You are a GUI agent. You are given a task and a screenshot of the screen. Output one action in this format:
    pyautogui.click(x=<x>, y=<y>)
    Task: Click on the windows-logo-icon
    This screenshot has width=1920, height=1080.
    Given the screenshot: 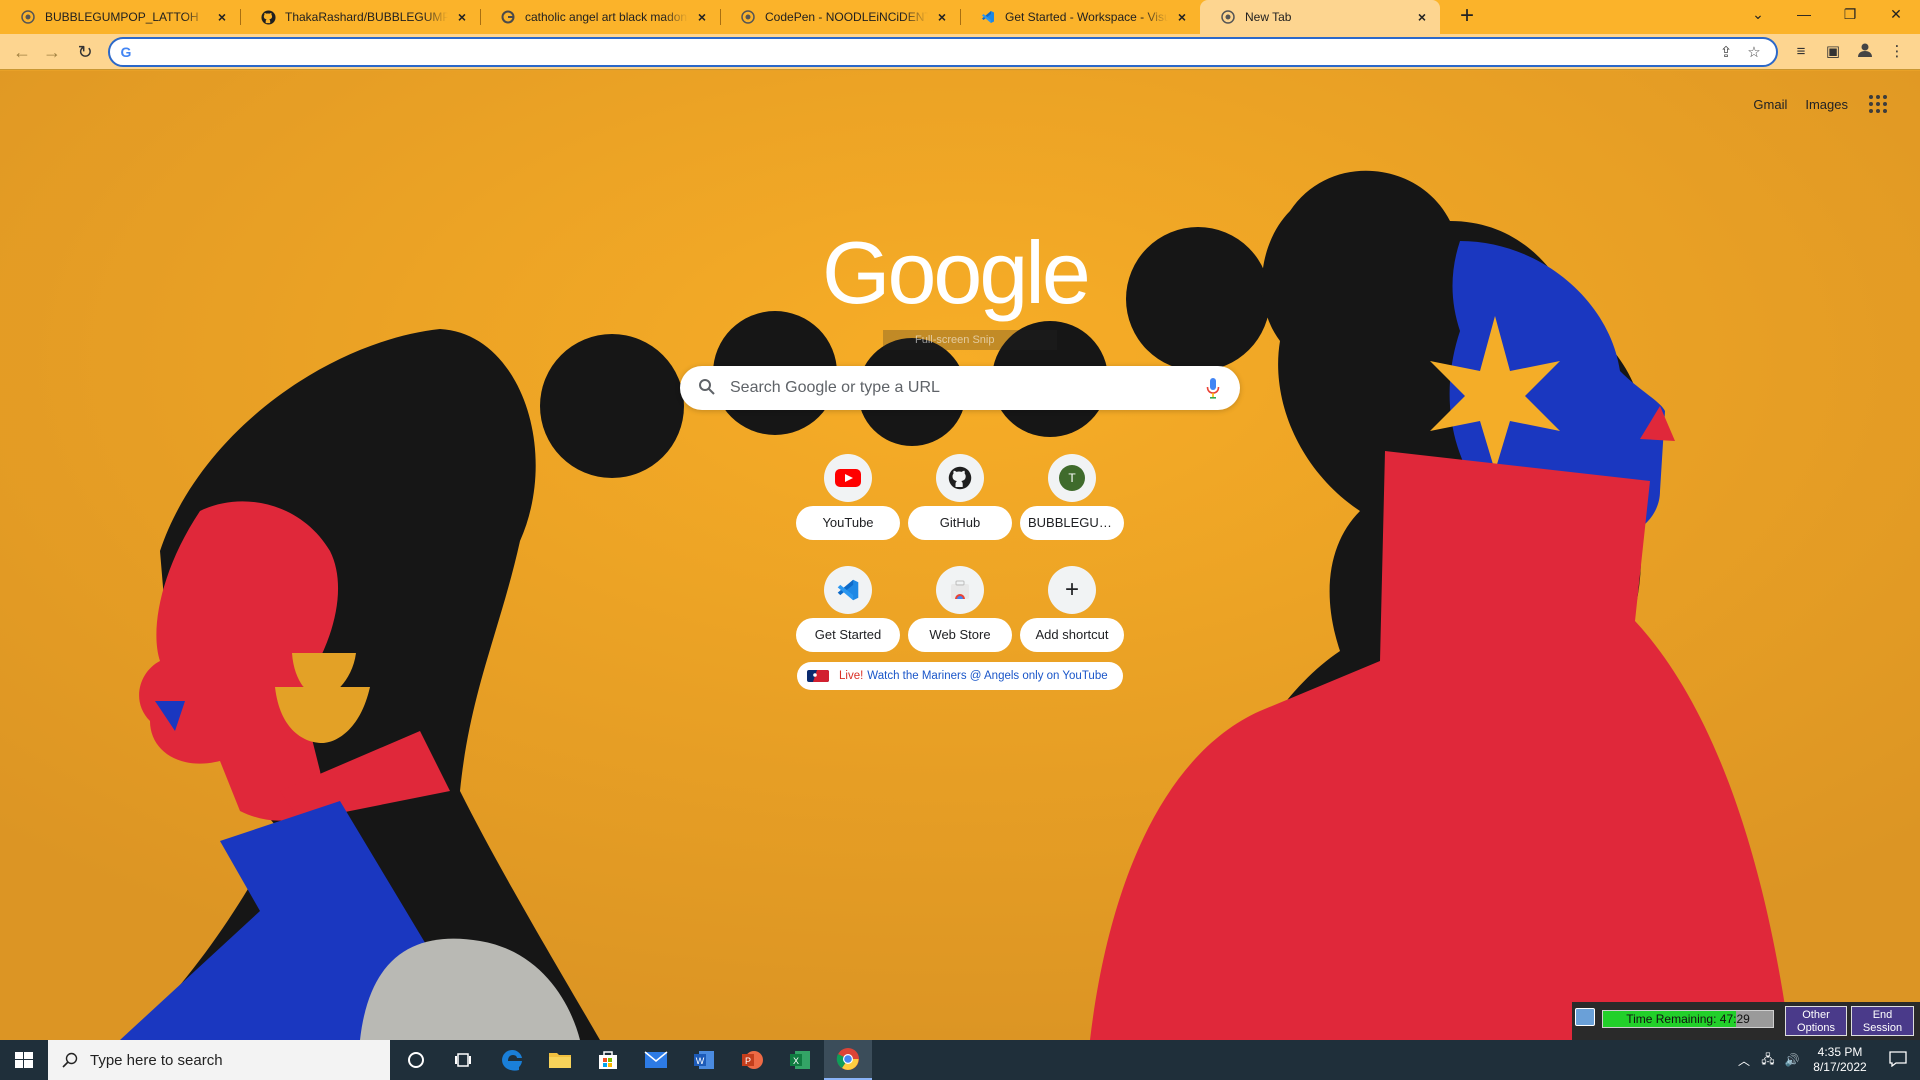 What is the action you would take?
    pyautogui.click(x=24, y=1060)
    